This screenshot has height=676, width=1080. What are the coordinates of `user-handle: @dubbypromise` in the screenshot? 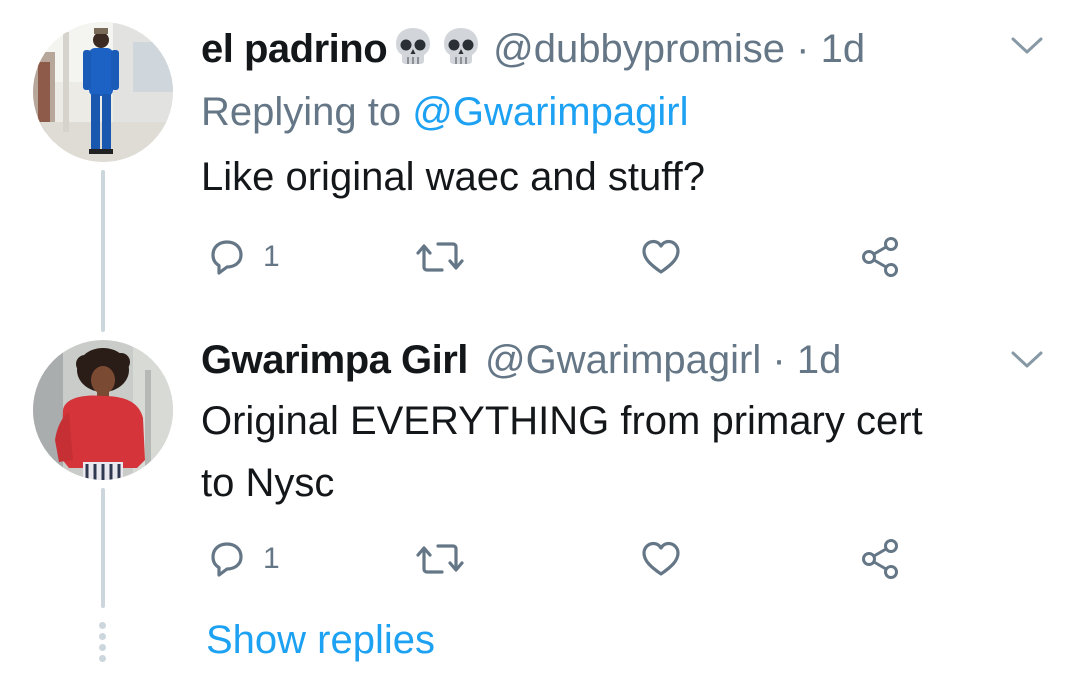 It's located at (639, 49).